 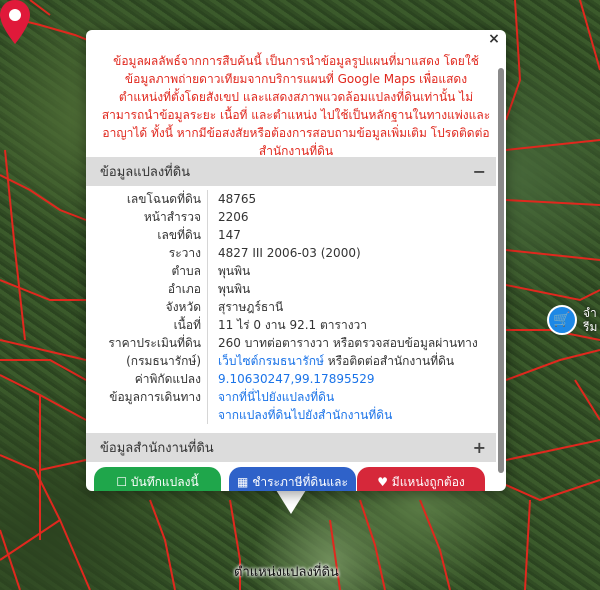 I want to click on section-land-office-header: ข้อมูลสำนักงานที่ดิน +, so click(x=291, y=447).